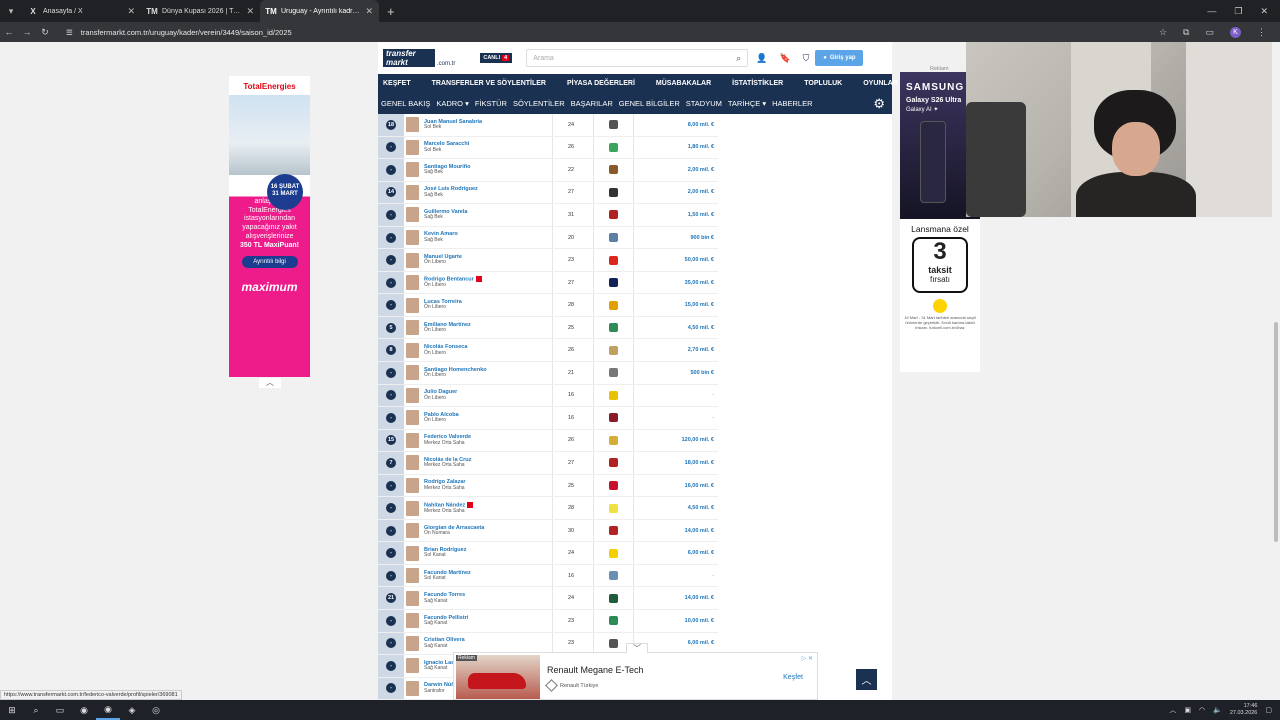  Describe the element at coordinates (1209, 32) in the screenshot. I see `tab-groups-icon: ▭` at that location.